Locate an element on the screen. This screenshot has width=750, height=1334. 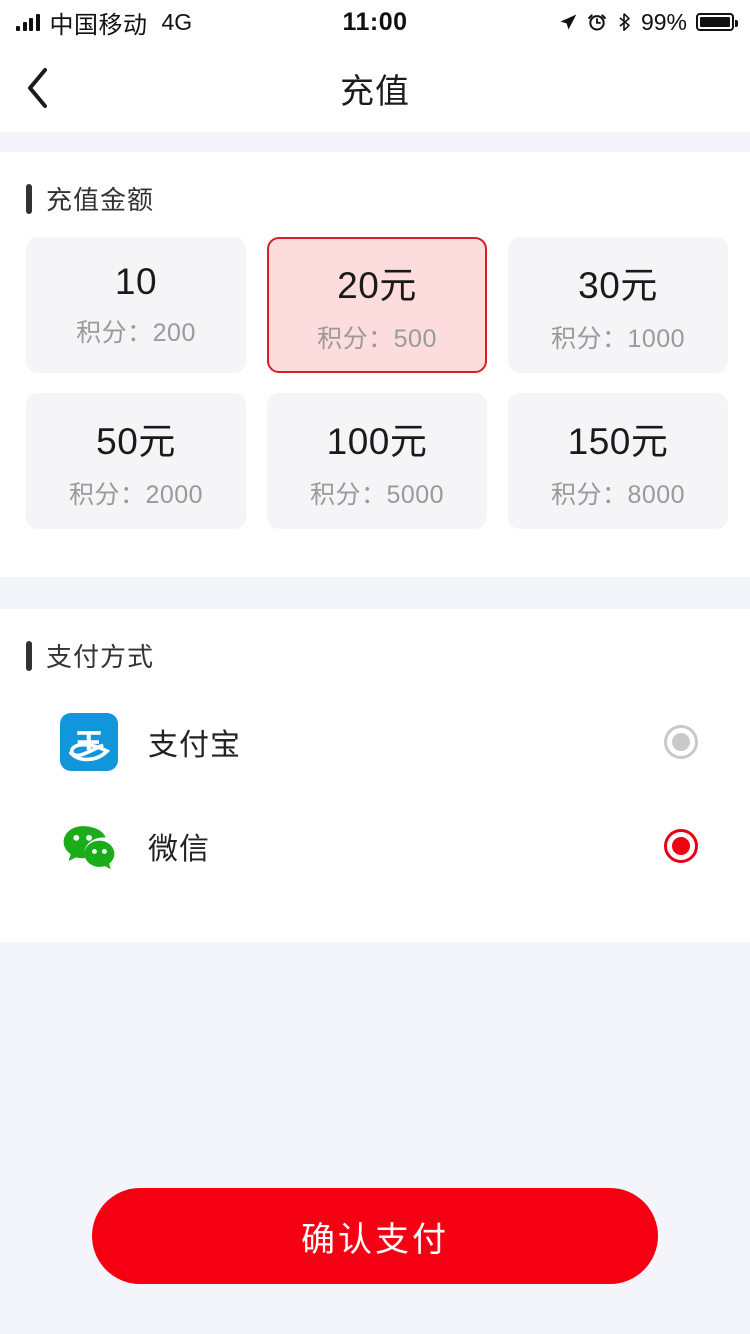
page-title: 充值 is located at coordinates (375, 91).